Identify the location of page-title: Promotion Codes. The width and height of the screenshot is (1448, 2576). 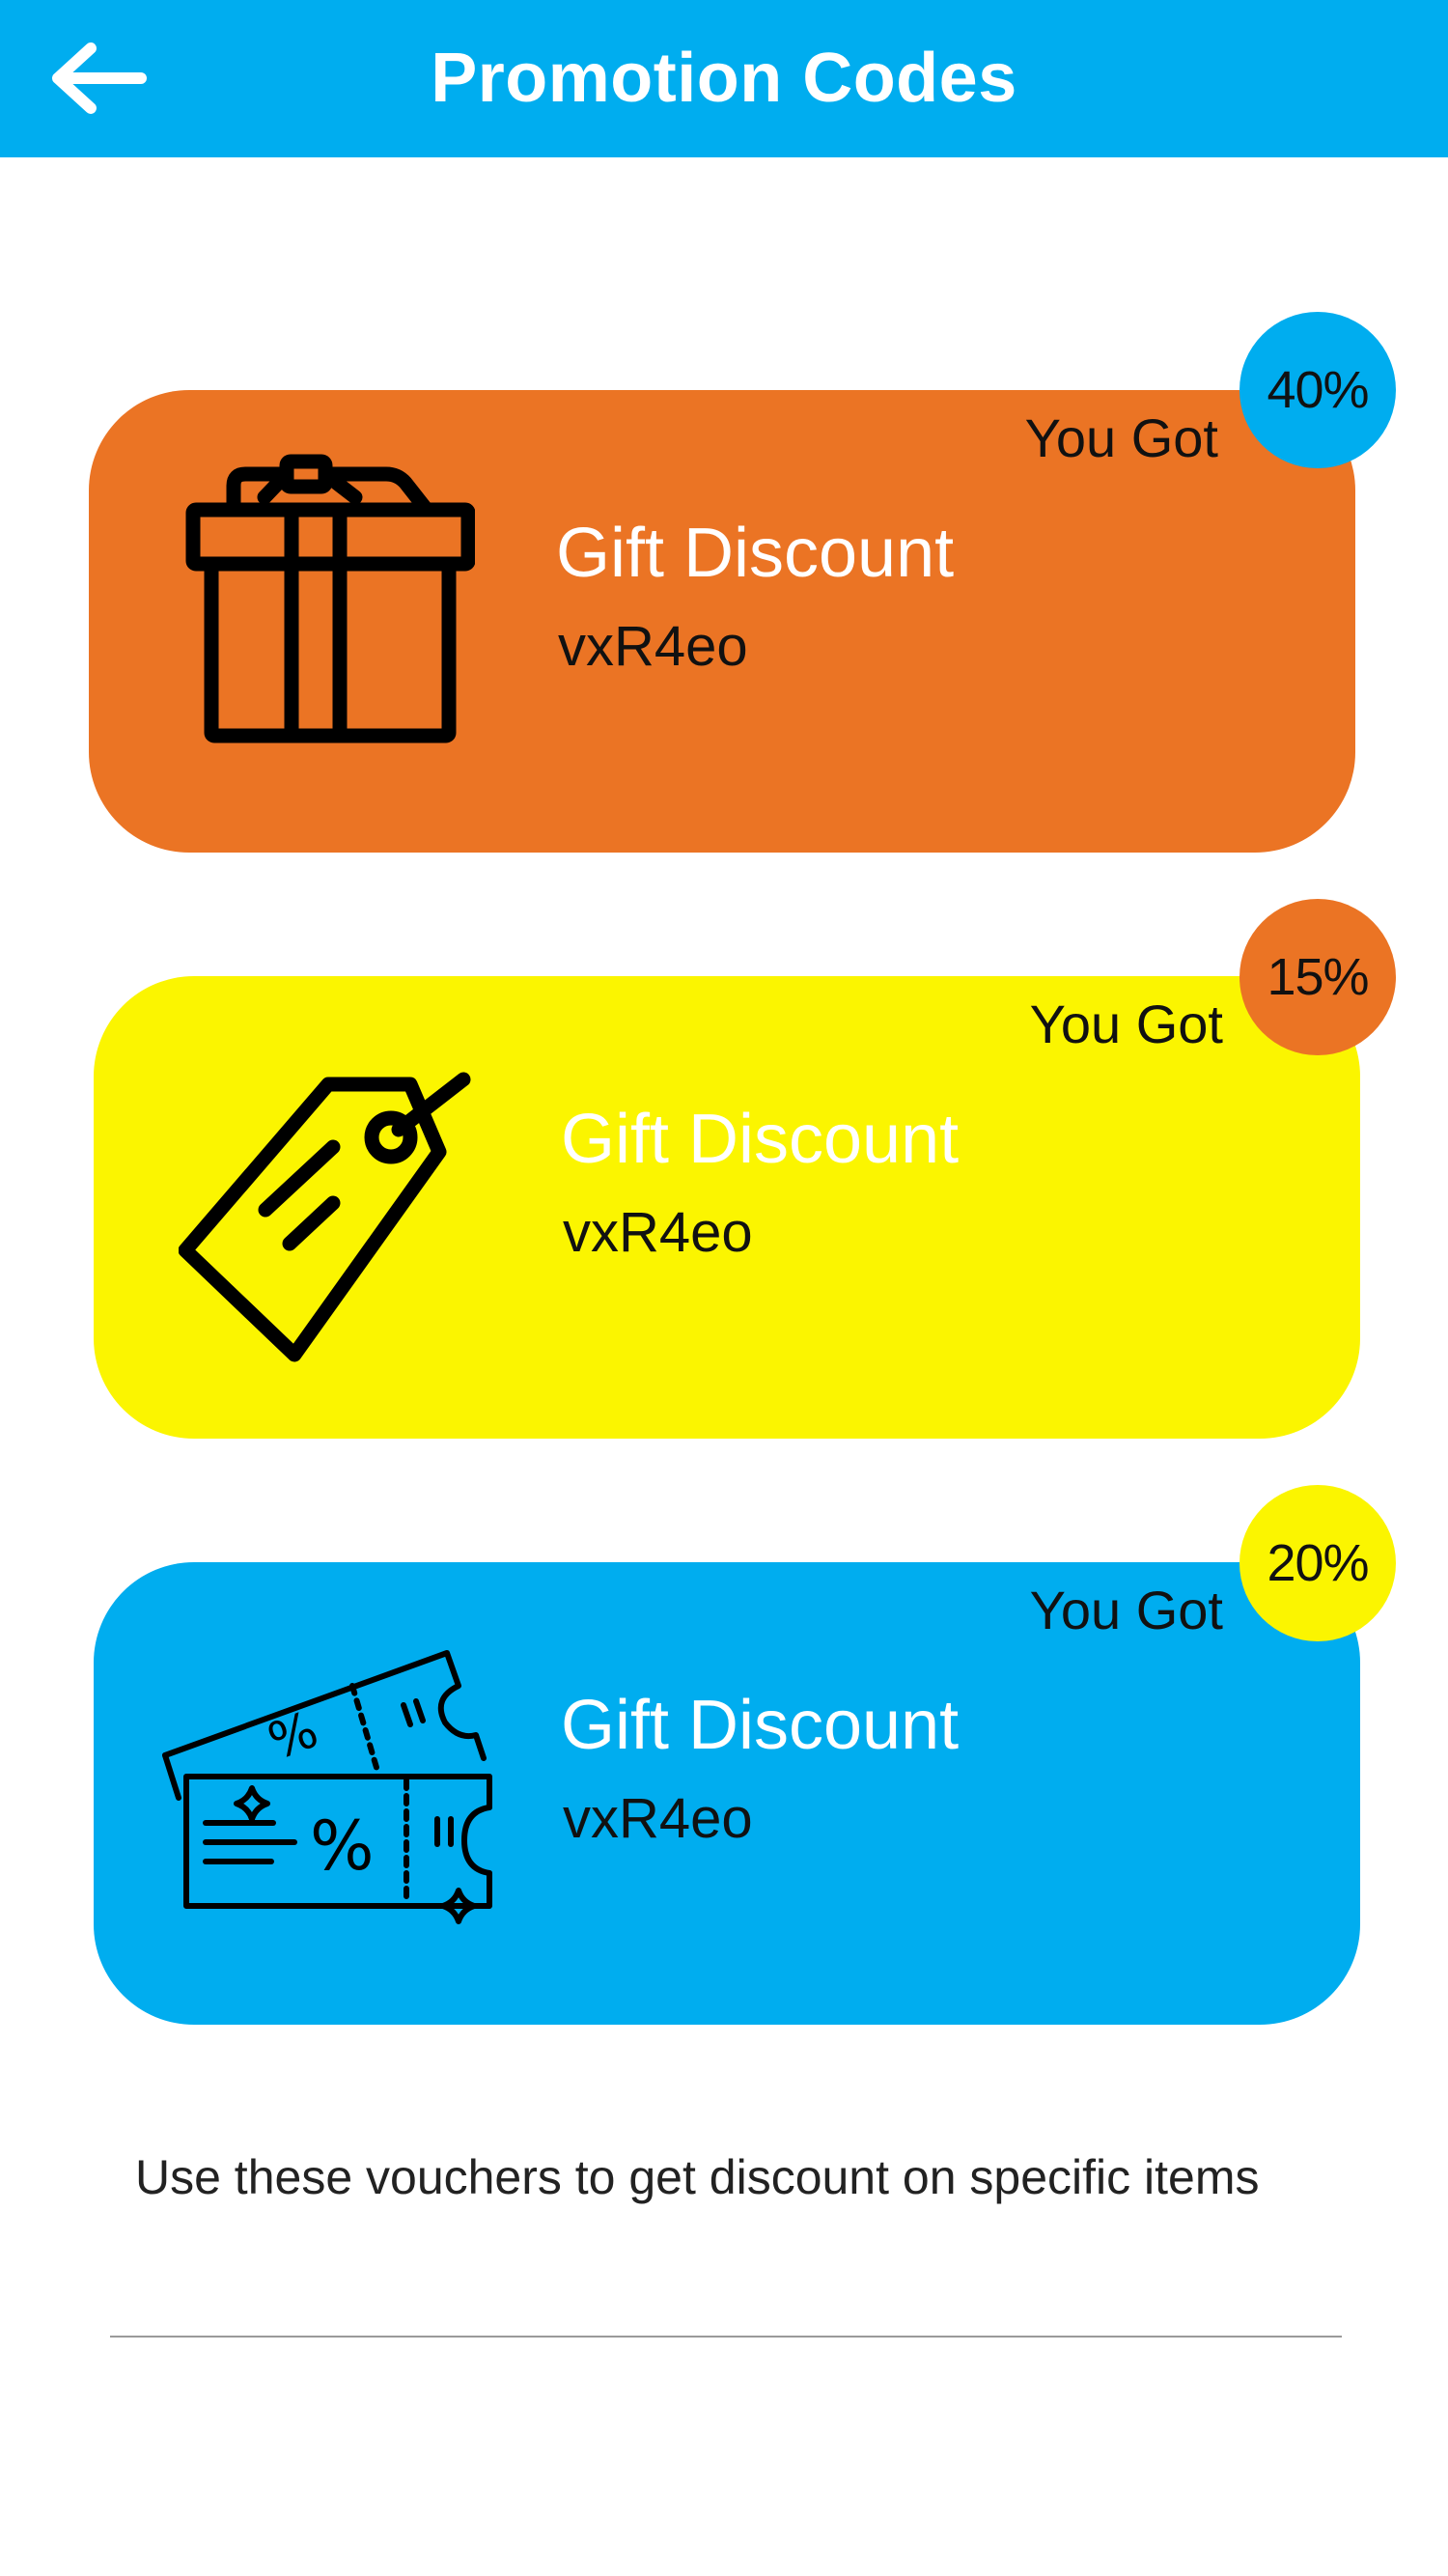
(724, 78).